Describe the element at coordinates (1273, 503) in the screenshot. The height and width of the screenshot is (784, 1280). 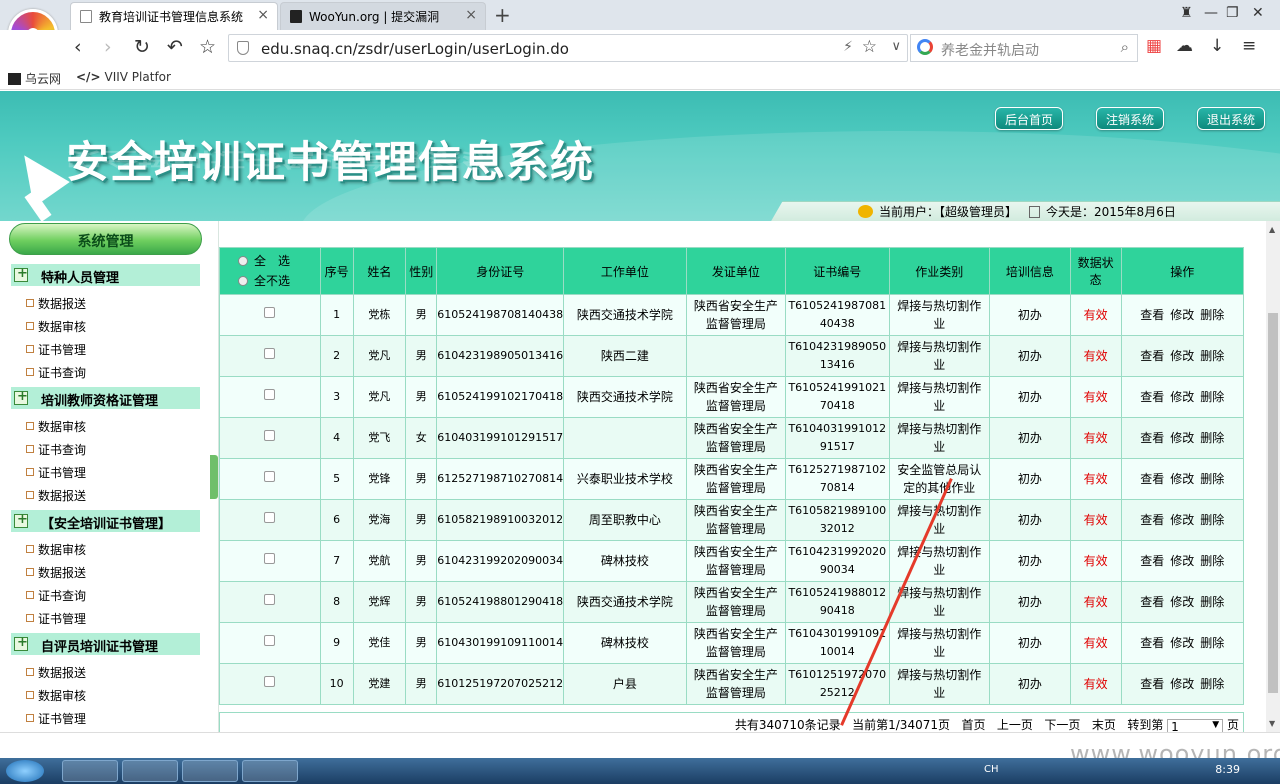
I see `scrollbar-thumb` at that location.